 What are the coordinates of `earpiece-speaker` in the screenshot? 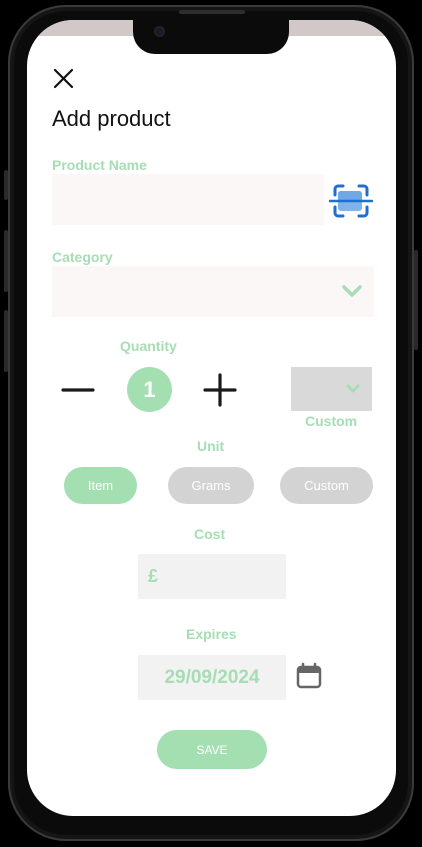 It's located at (212, 12).